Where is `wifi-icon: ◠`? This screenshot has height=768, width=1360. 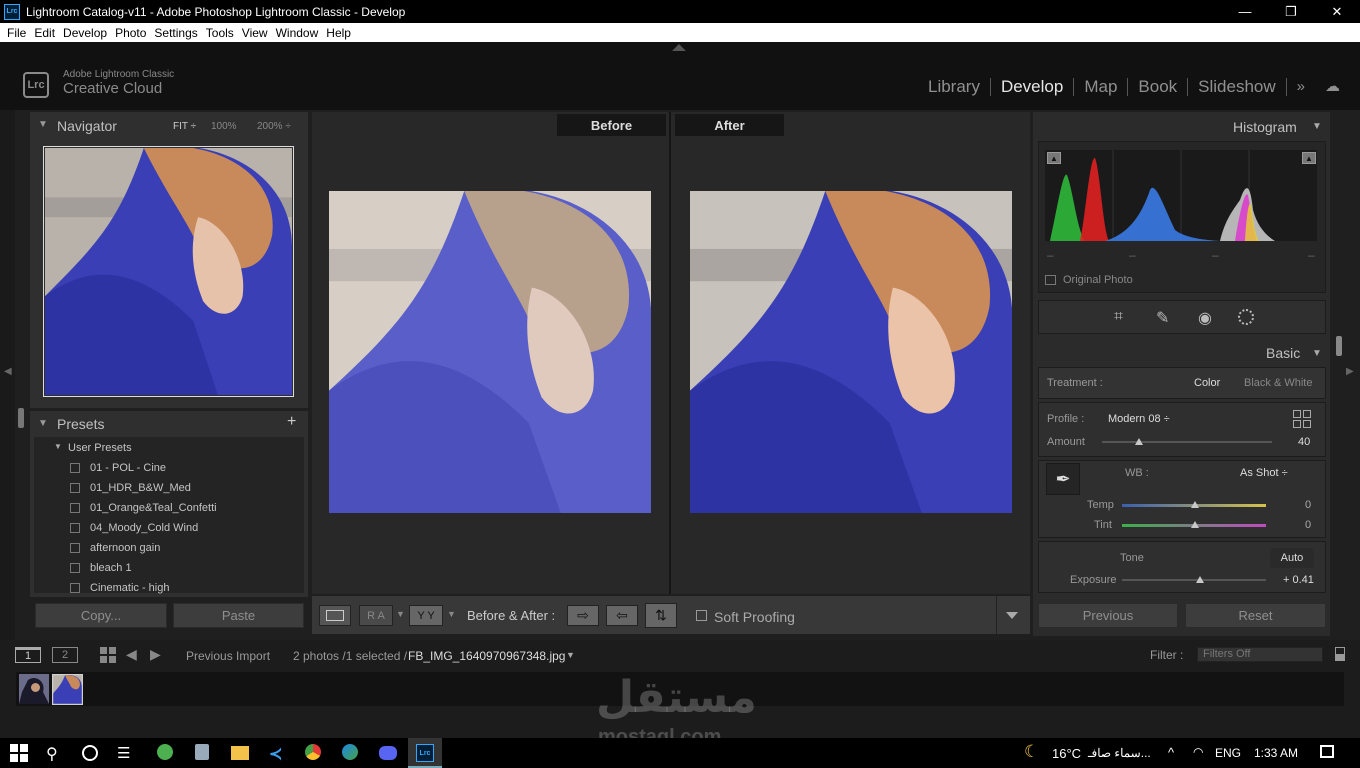
wifi-icon: ◠ is located at coordinates (1198, 752).